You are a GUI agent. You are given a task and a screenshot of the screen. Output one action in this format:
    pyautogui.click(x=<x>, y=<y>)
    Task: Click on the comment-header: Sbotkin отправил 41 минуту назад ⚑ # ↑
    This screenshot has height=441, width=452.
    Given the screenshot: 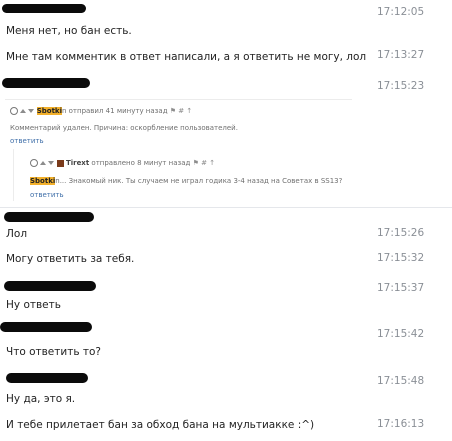 What is the action you would take?
    pyautogui.click(x=101, y=111)
    